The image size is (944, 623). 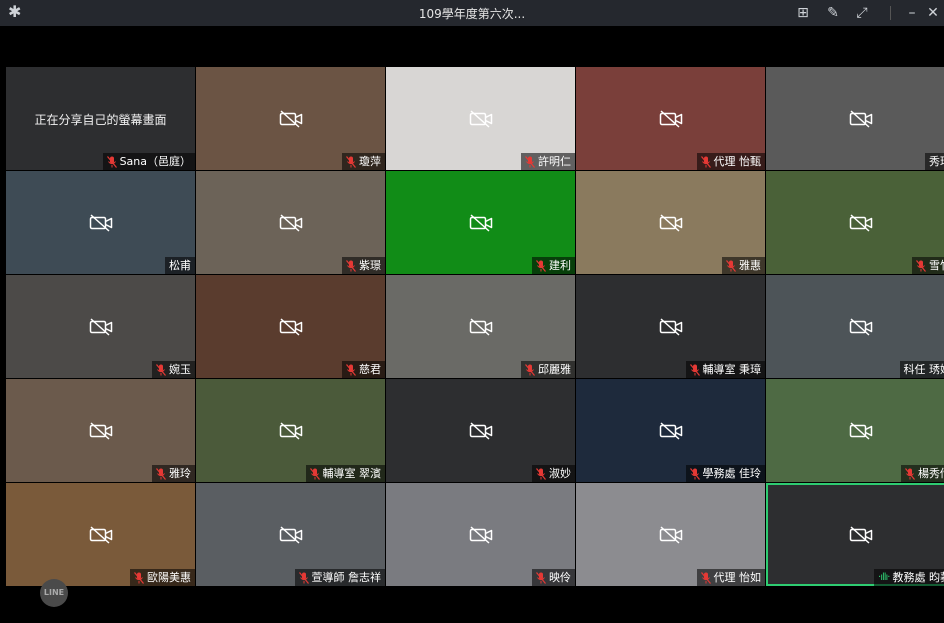 What do you see at coordinates (918, 577) in the screenshot?
I see `participant-name: 教務處 昀蓁` at bounding box center [918, 577].